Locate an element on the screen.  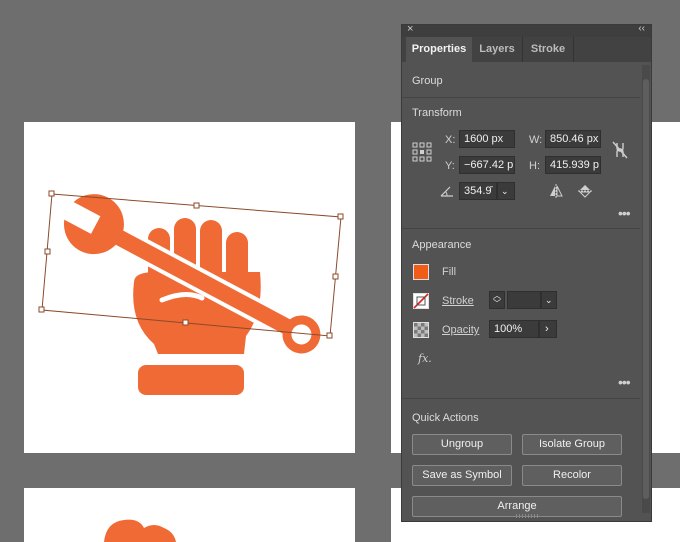
y-field: −667.42 p is located at coordinates (487, 165).